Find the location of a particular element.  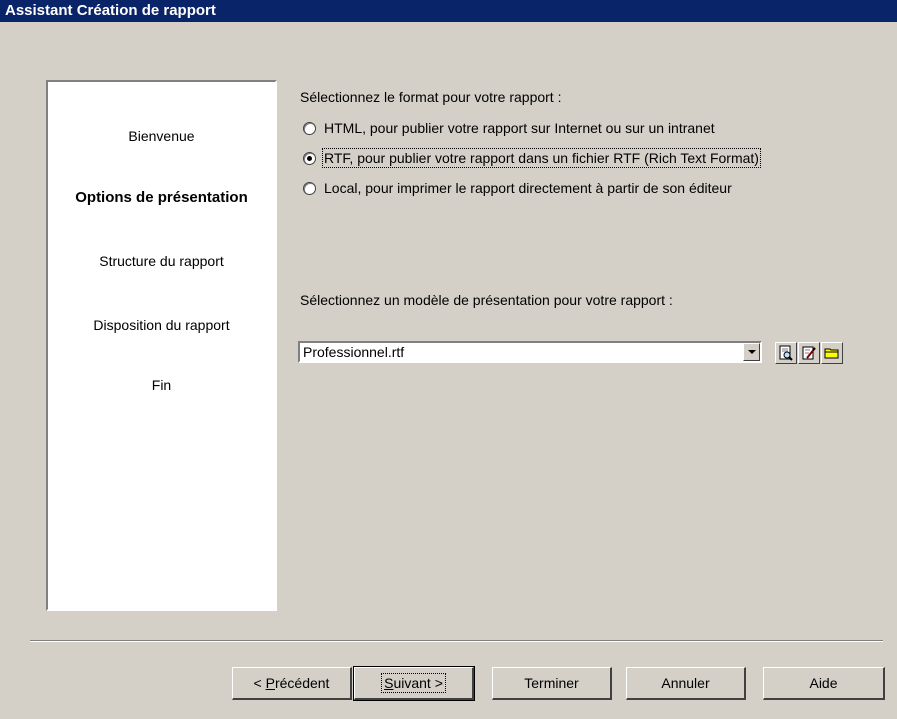

radio-selected-dot is located at coordinates (309, 158).